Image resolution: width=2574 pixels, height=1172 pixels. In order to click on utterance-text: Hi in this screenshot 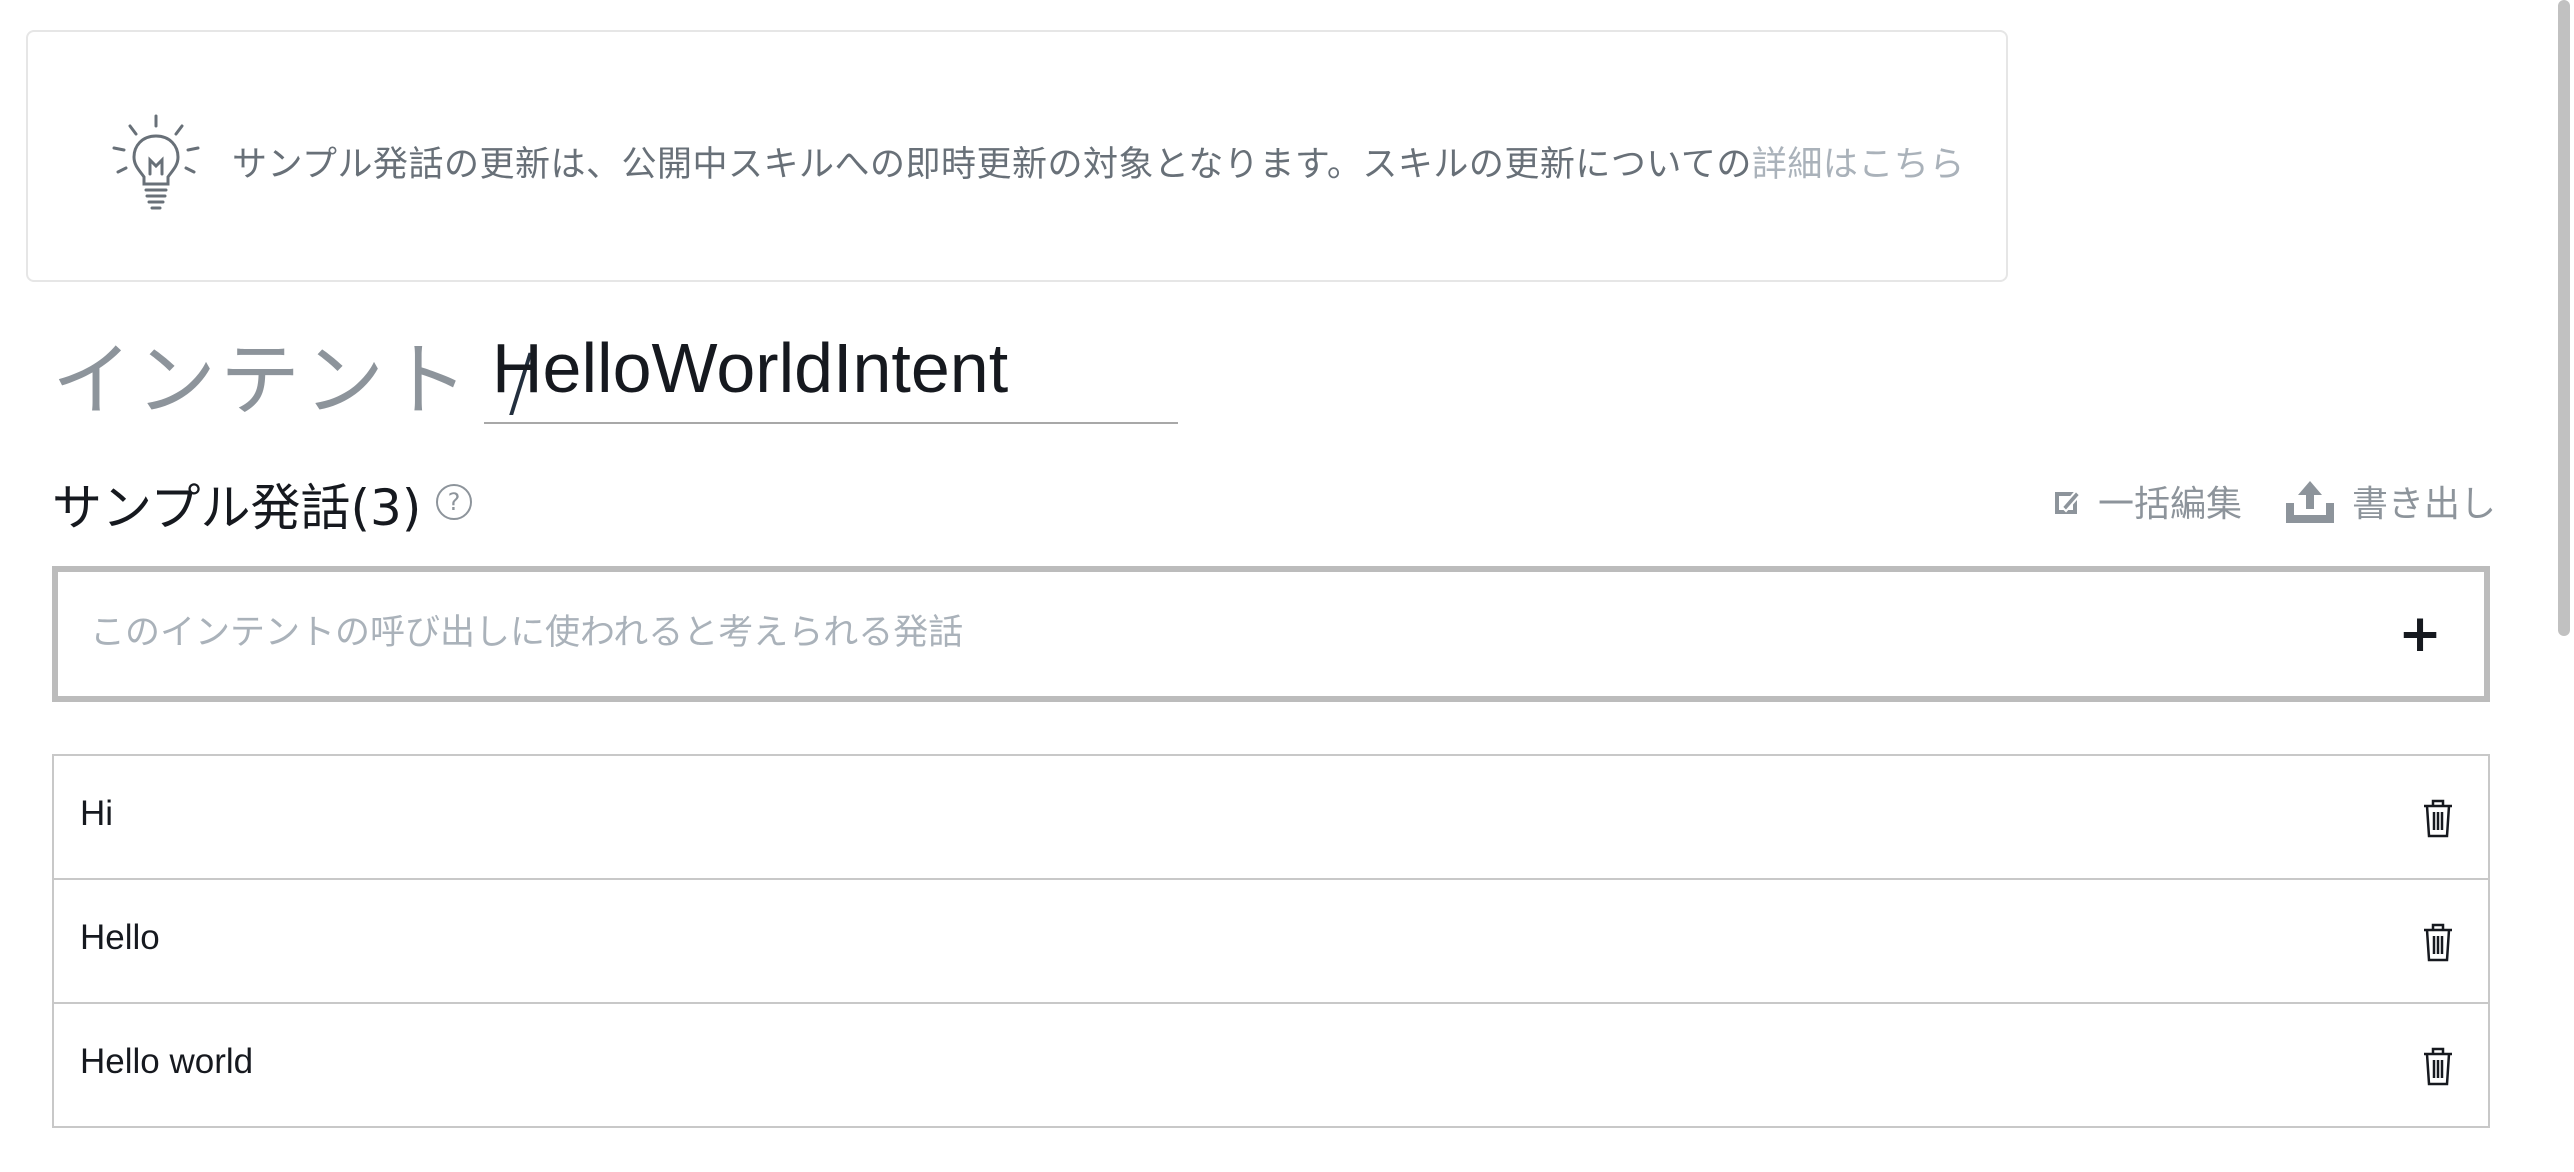, I will do `click(96, 814)`.